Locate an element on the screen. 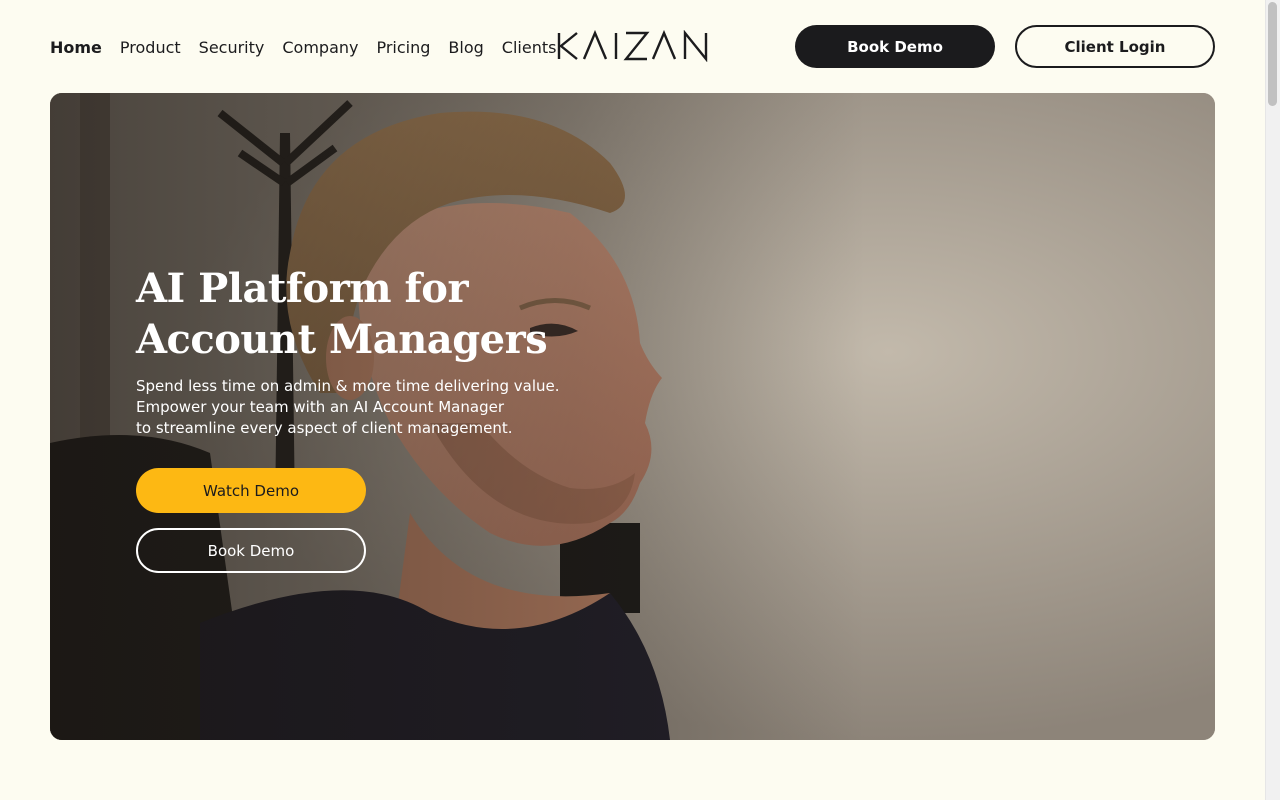 This screenshot has height=800, width=1280. nav-home: Home is located at coordinates (76, 47).